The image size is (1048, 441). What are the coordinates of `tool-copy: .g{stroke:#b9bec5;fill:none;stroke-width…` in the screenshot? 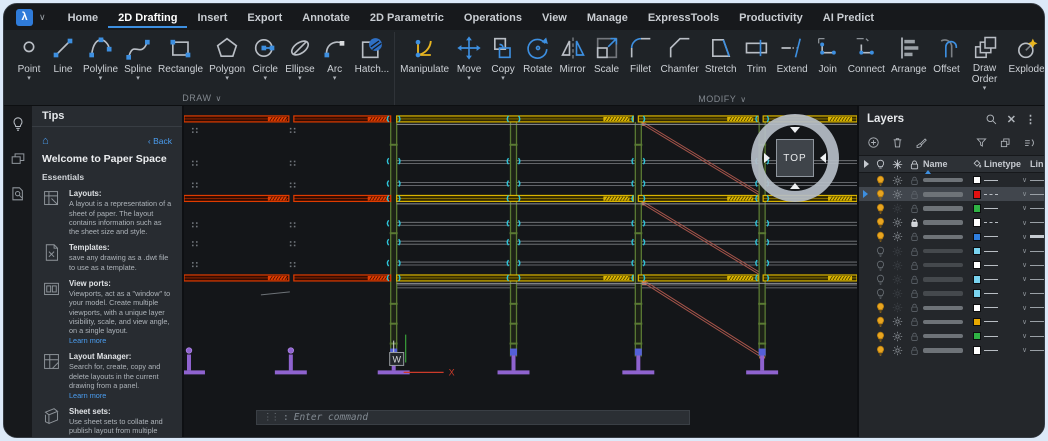 It's located at (503, 57).